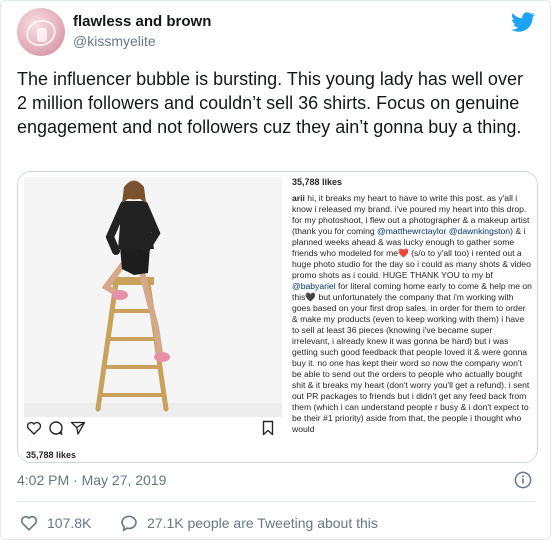 This screenshot has height=540, width=551. I want to click on tweet-timestamp: 4:02 PM · May 27, 2019, so click(91, 480).